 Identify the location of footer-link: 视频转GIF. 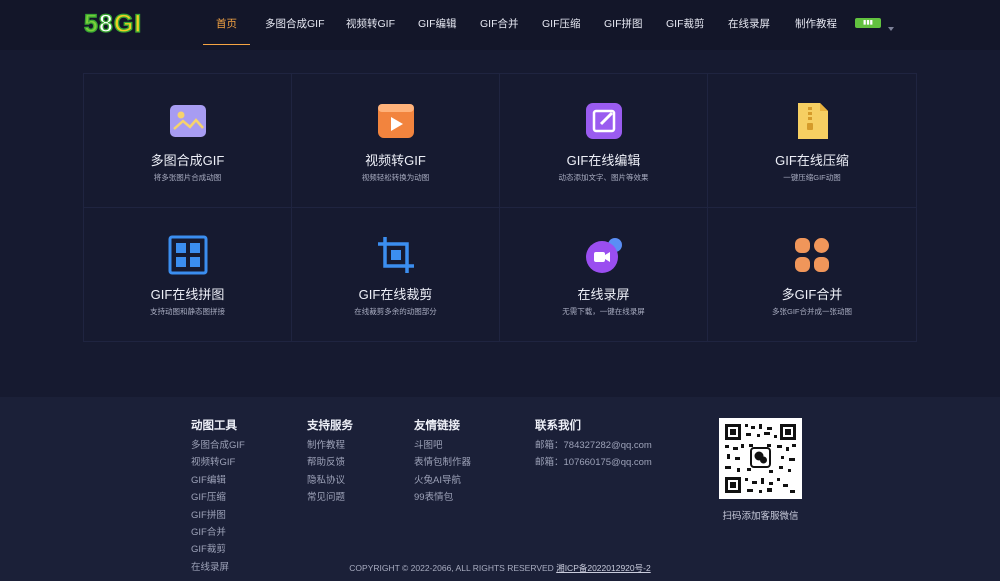
(218, 462).